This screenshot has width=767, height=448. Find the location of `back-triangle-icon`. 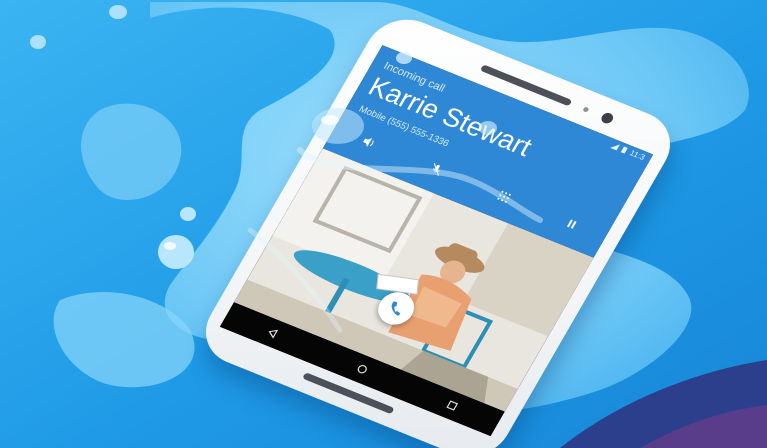

back-triangle-icon is located at coordinates (272, 332).